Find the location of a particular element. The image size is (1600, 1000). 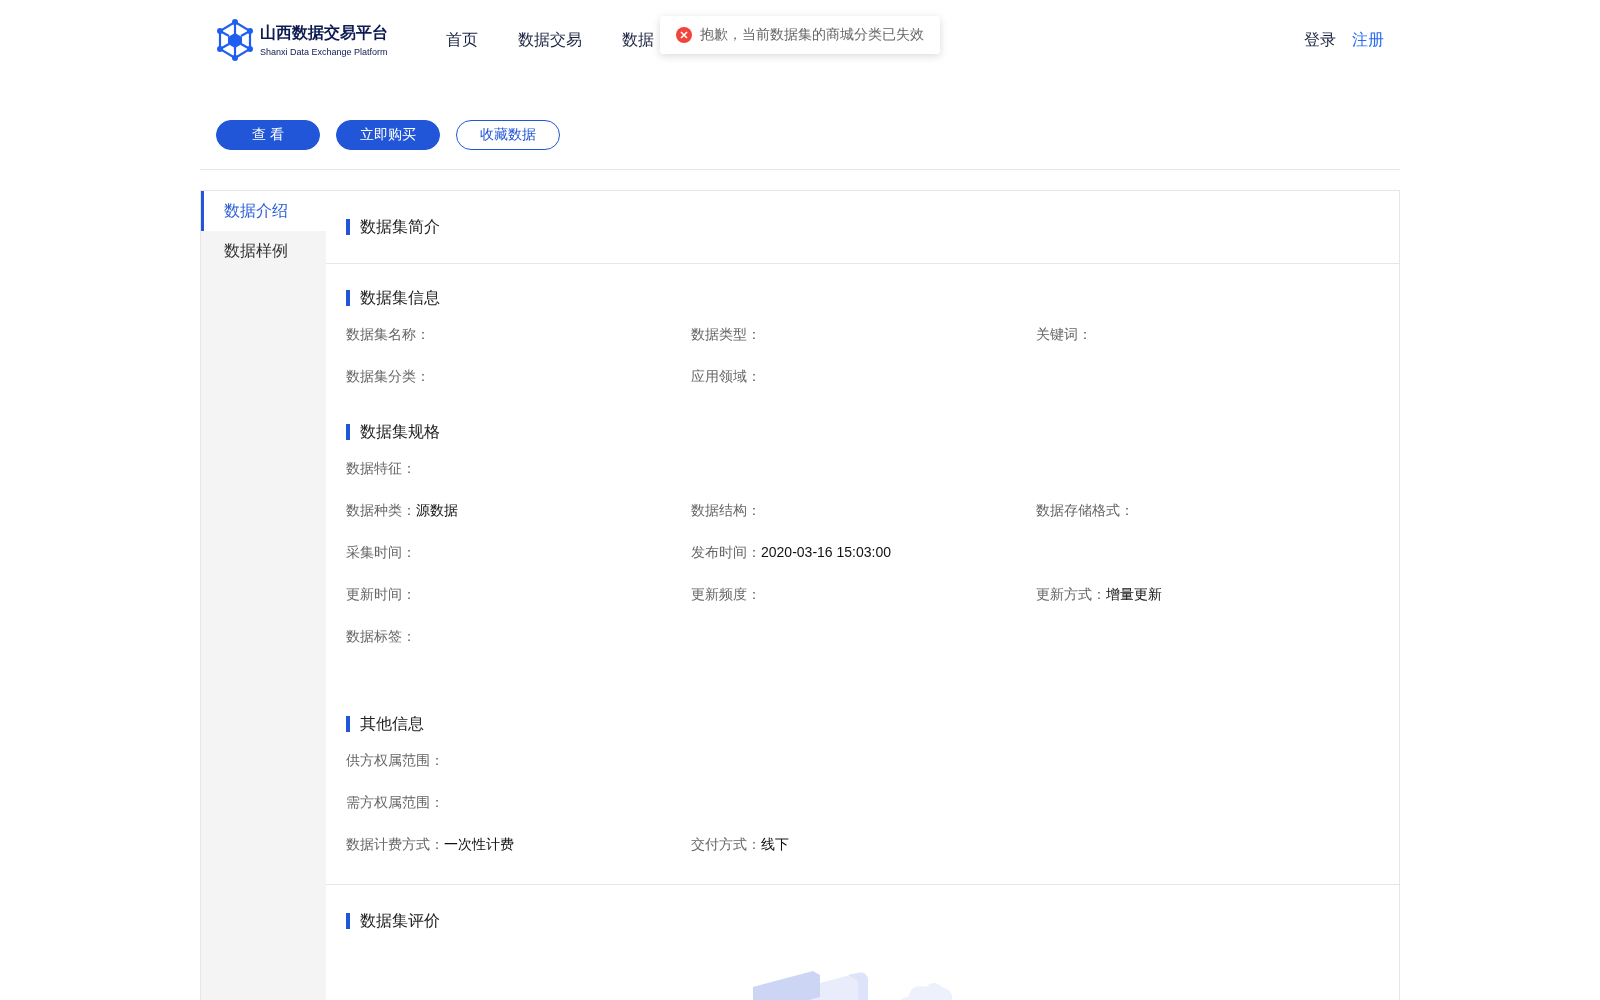

field-text: 交付方式：线下 is located at coordinates (740, 845).